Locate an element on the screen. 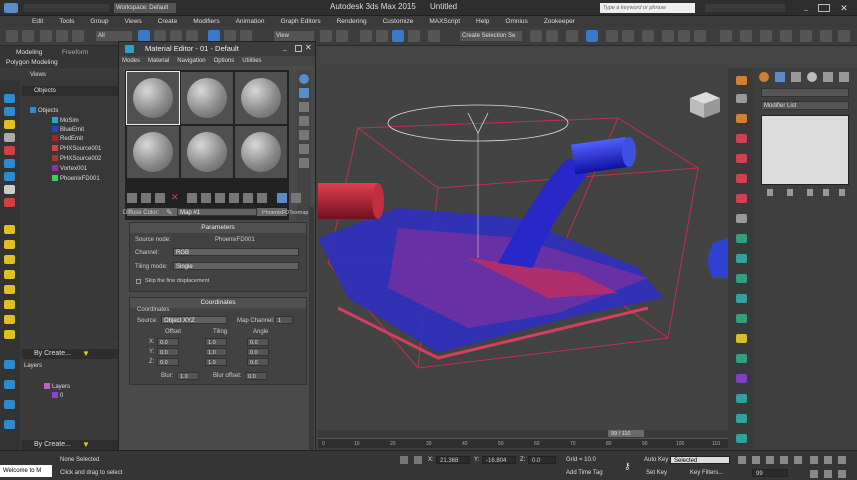 This screenshot has height=480, width=857. get-material-icon is located at coordinates (132, 198).